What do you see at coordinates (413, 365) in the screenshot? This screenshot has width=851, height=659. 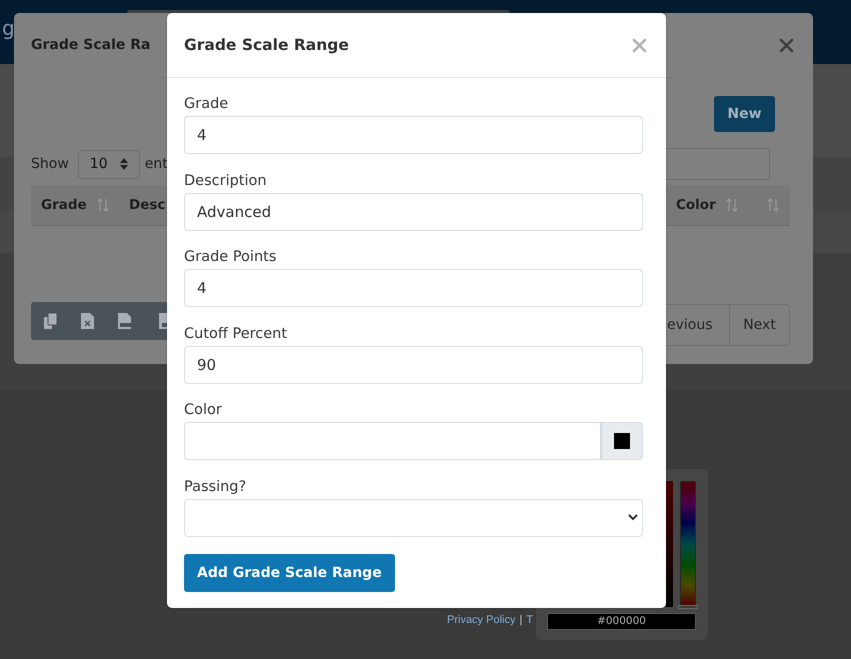 I see `text-input-field: 90` at bounding box center [413, 365].